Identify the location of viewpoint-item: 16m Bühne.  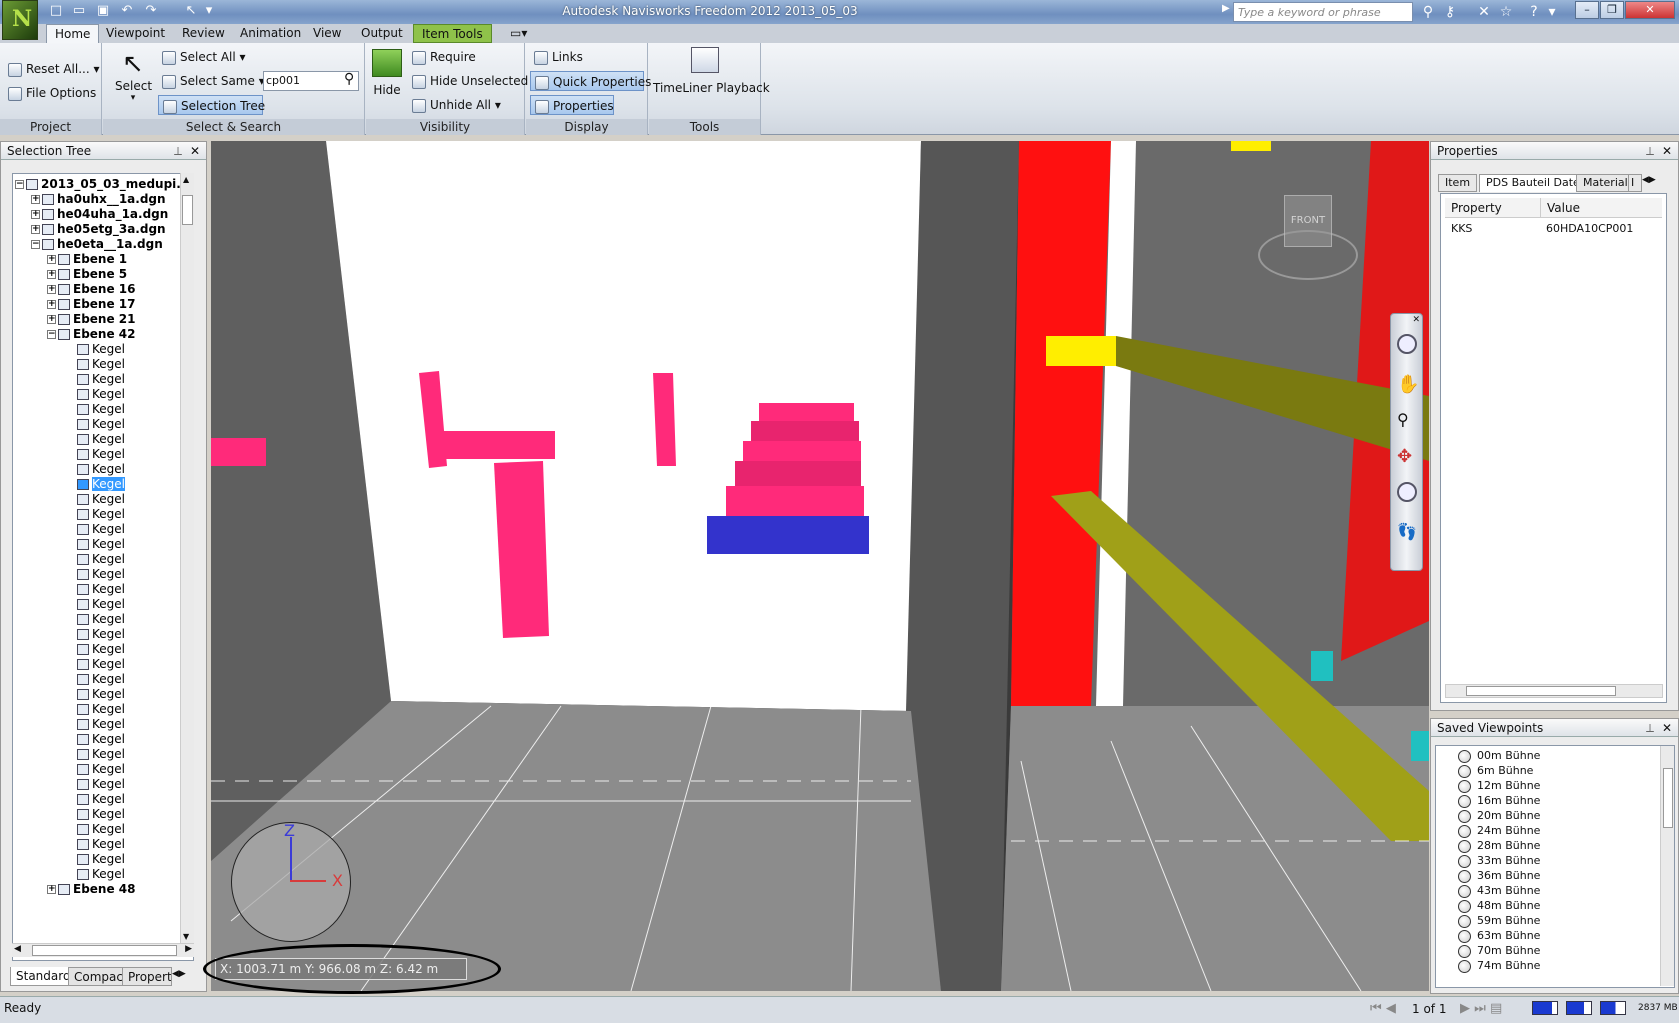
(1499, 801).